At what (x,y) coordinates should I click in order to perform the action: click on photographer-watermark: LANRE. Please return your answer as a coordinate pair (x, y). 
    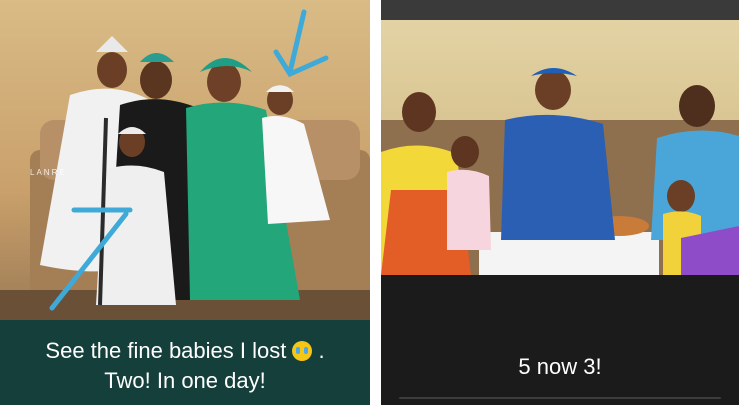
    Looking at the image, I should click on (48, 172).